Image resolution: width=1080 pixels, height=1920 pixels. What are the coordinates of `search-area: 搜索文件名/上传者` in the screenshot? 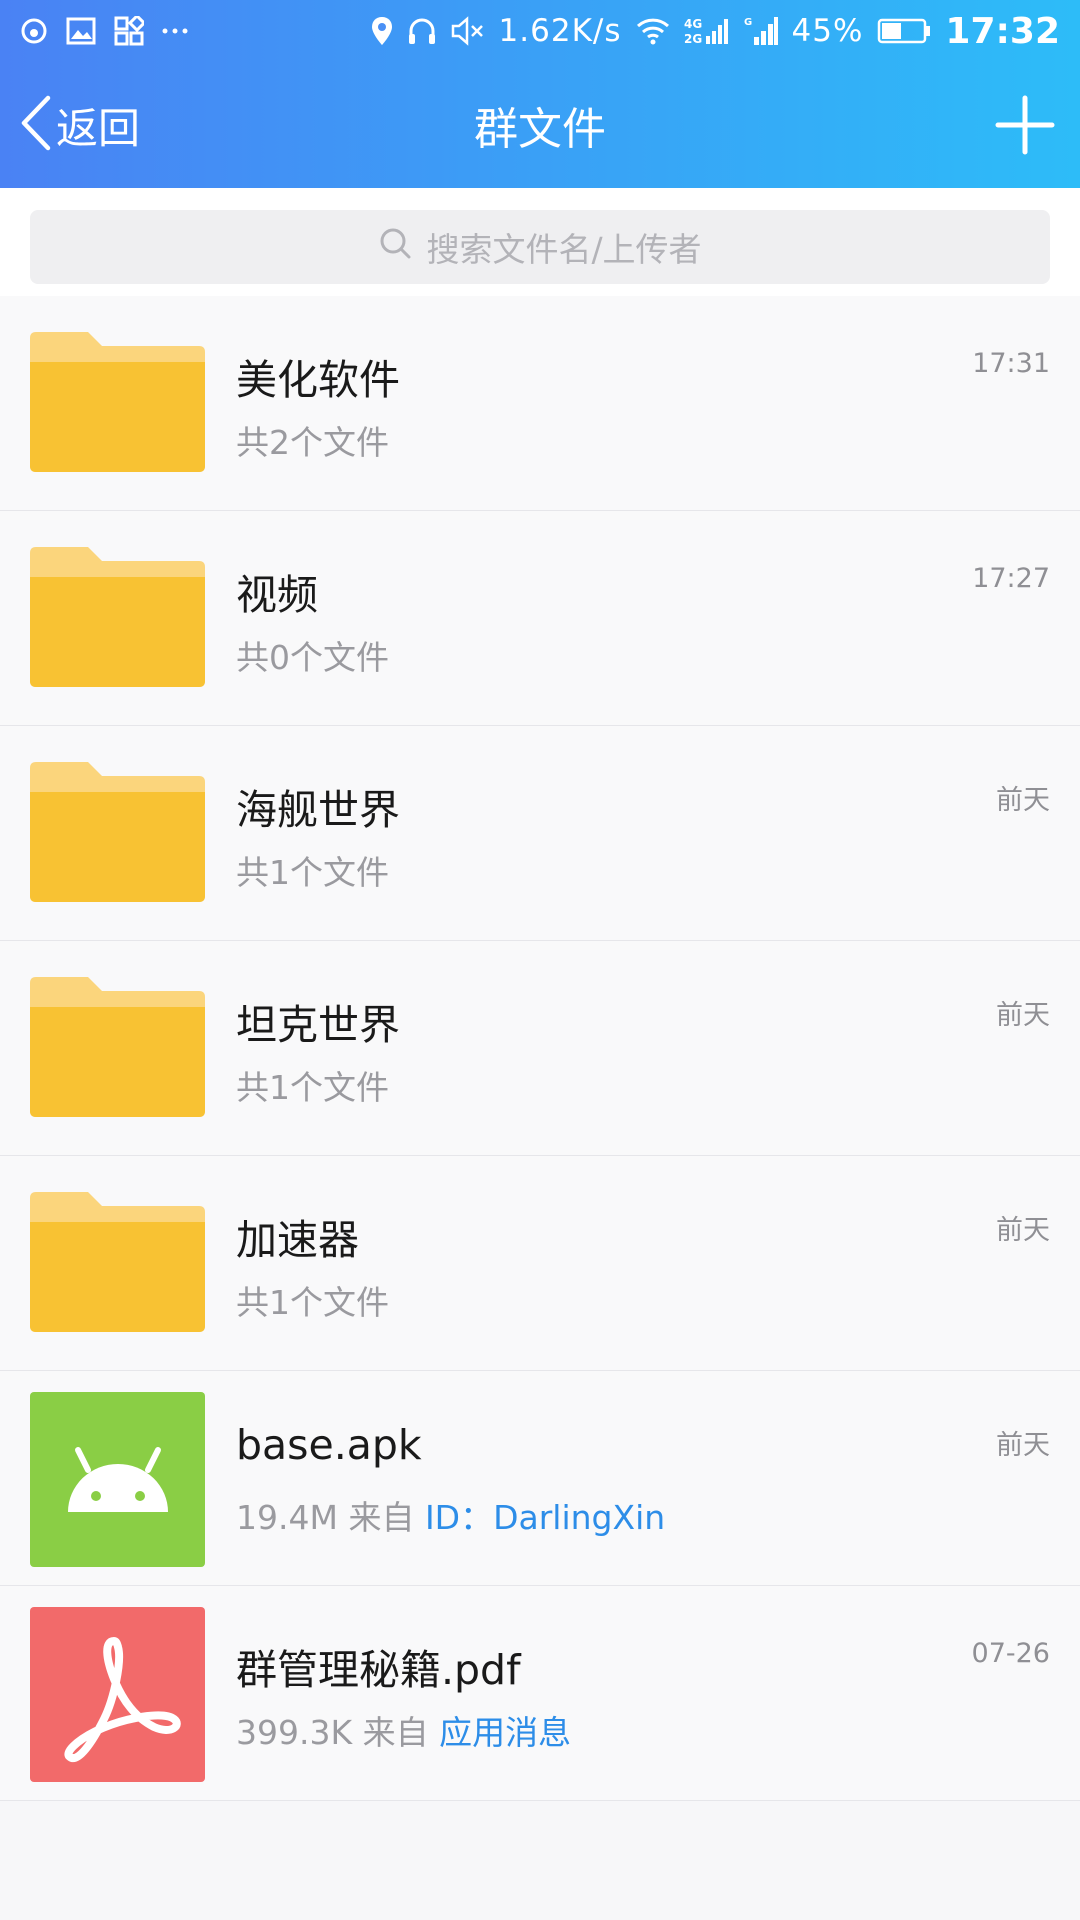 It's located at (540, 242).